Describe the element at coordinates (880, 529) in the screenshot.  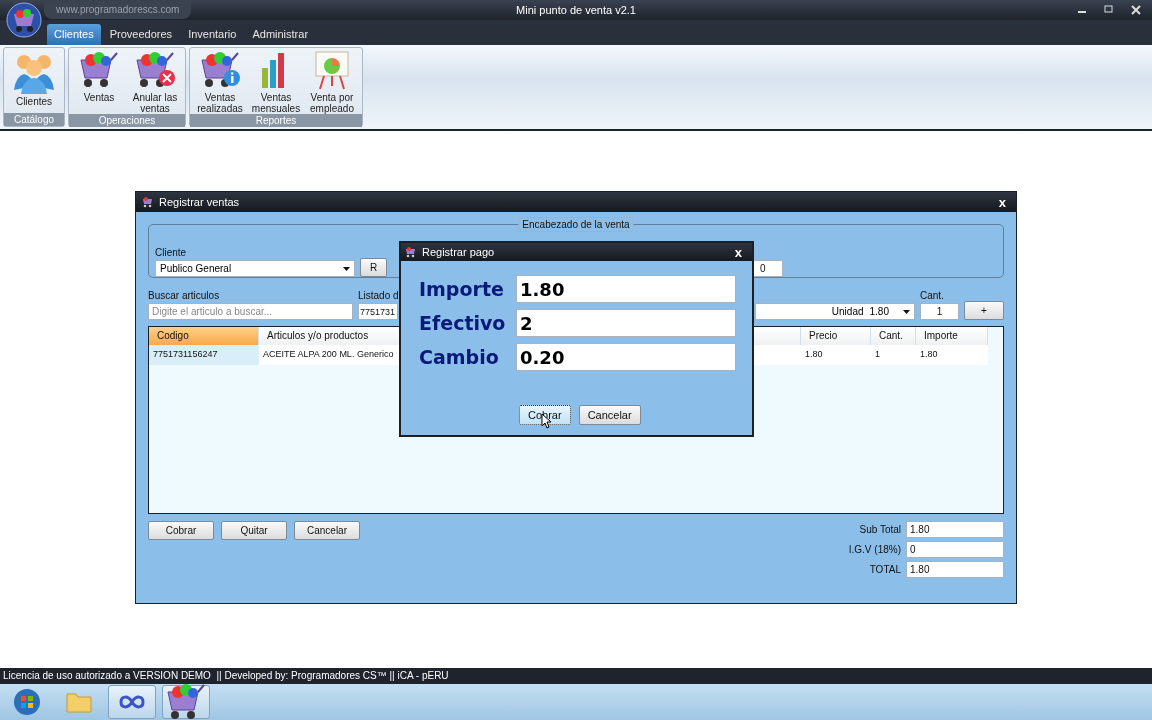
I see `total-label: Sub Total` at that location.